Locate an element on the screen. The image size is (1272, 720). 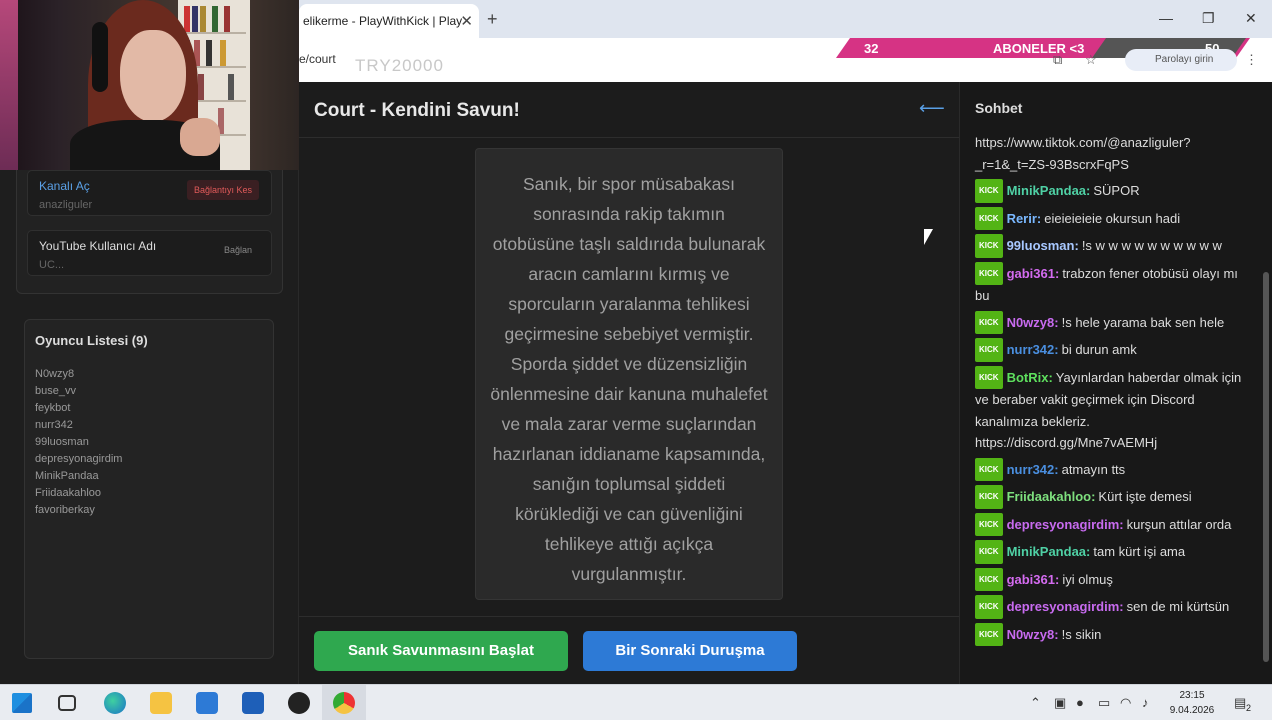
back-arrow-icon: ⟵ is located at coordinates (932, 108).